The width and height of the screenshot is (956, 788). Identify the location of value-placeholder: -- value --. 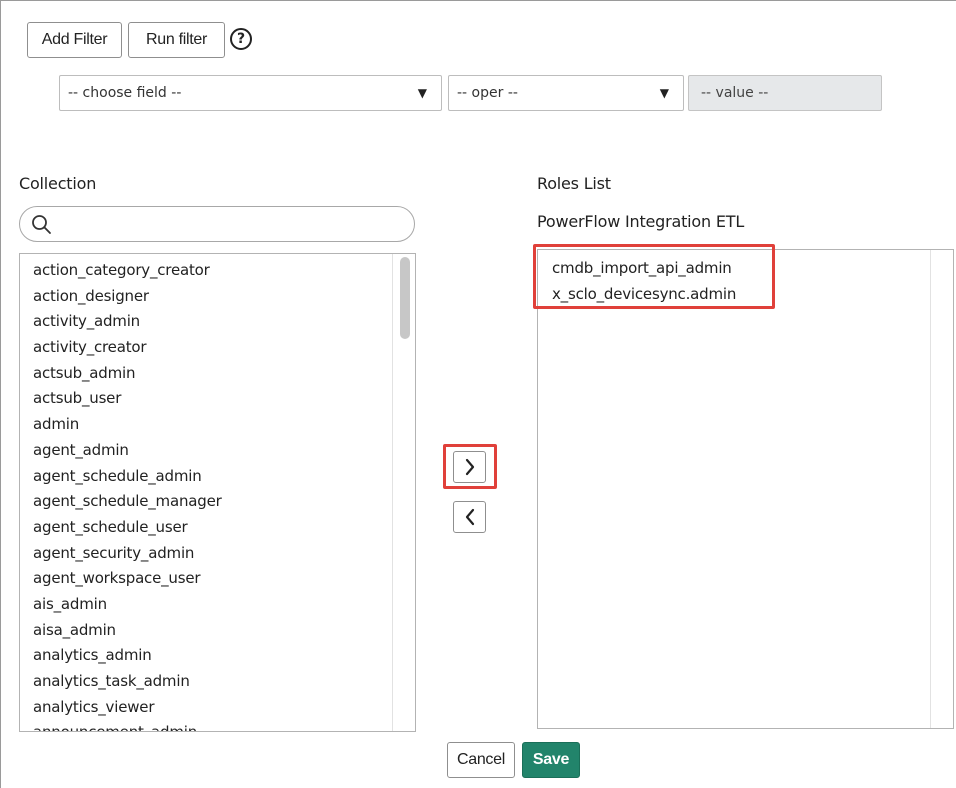
(735, 93).